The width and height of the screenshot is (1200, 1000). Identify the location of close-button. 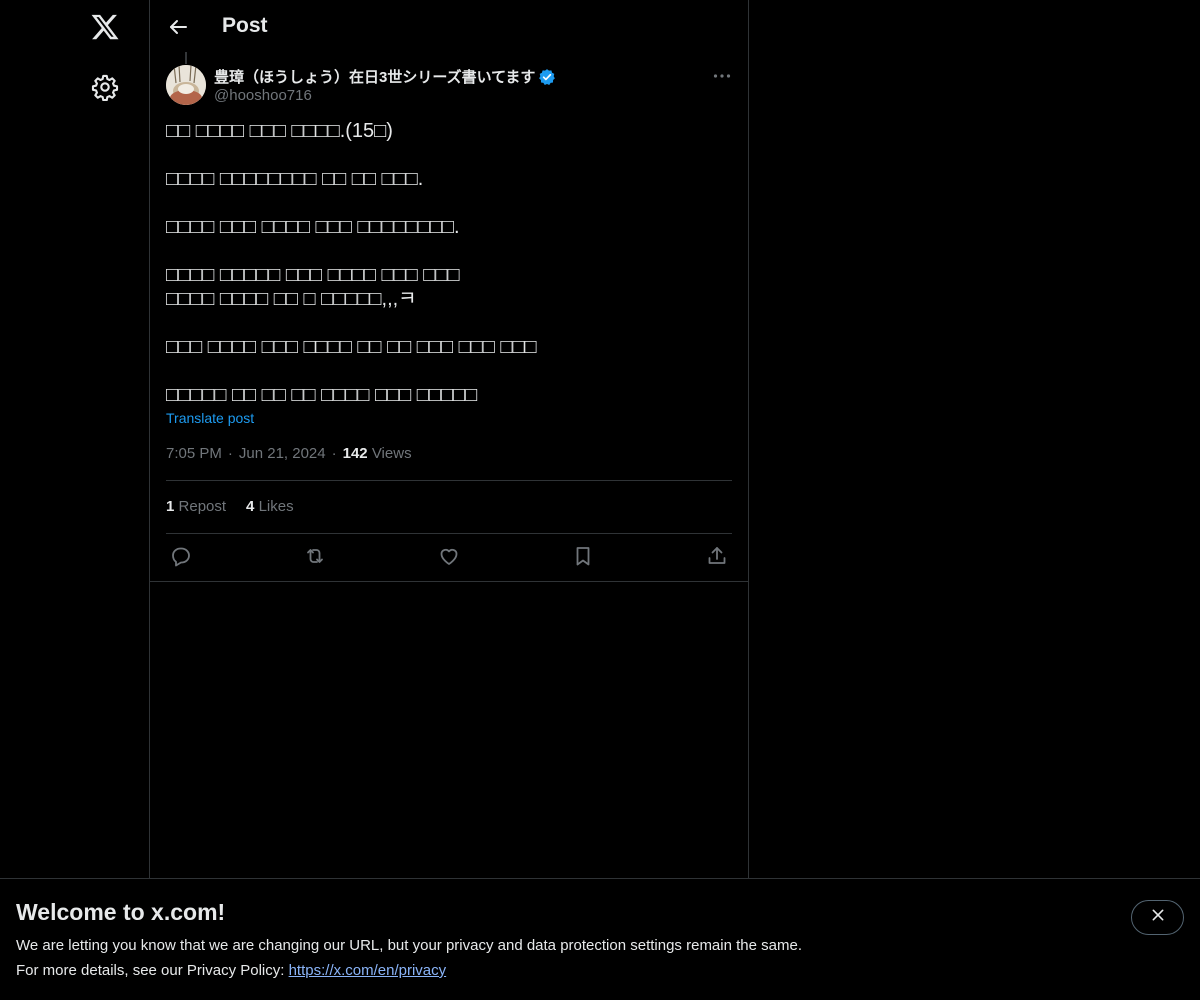
(1157, 917).